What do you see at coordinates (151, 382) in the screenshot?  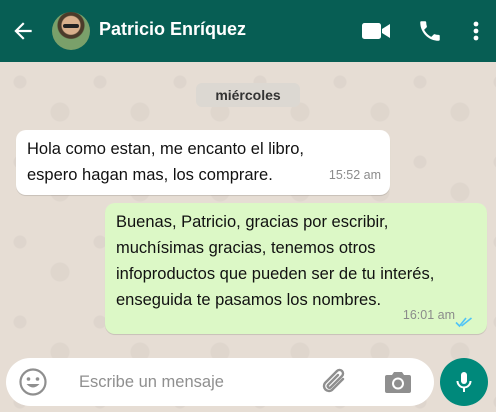 I see `message-input: Escribe un mensaje` at bounding box center [151, 382].